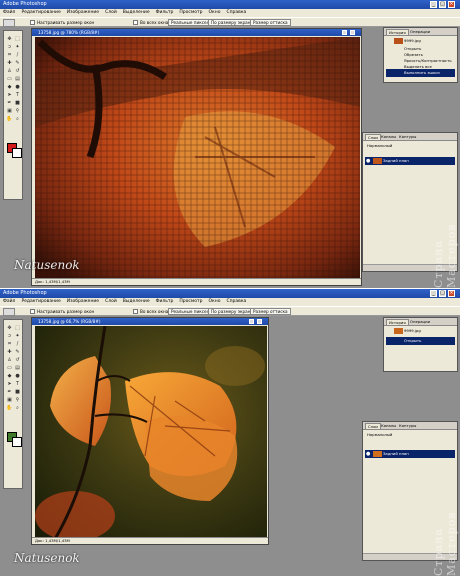 The image size is (460, 576). What do you see at coordinates (410, 146) in the screenshot?
I see `blend-mode-select: Нормальный` at bounding box center [410, 146].